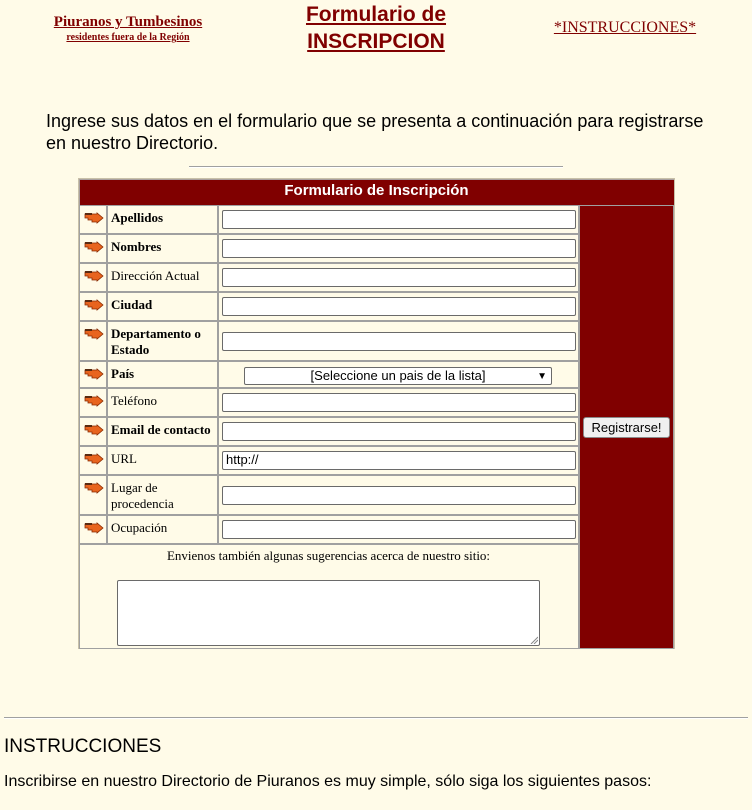 The width and height of the screenshot is (752, 810). I want to click on site-name-link: Piuranos y Tumbesinos, so click(128, 22).